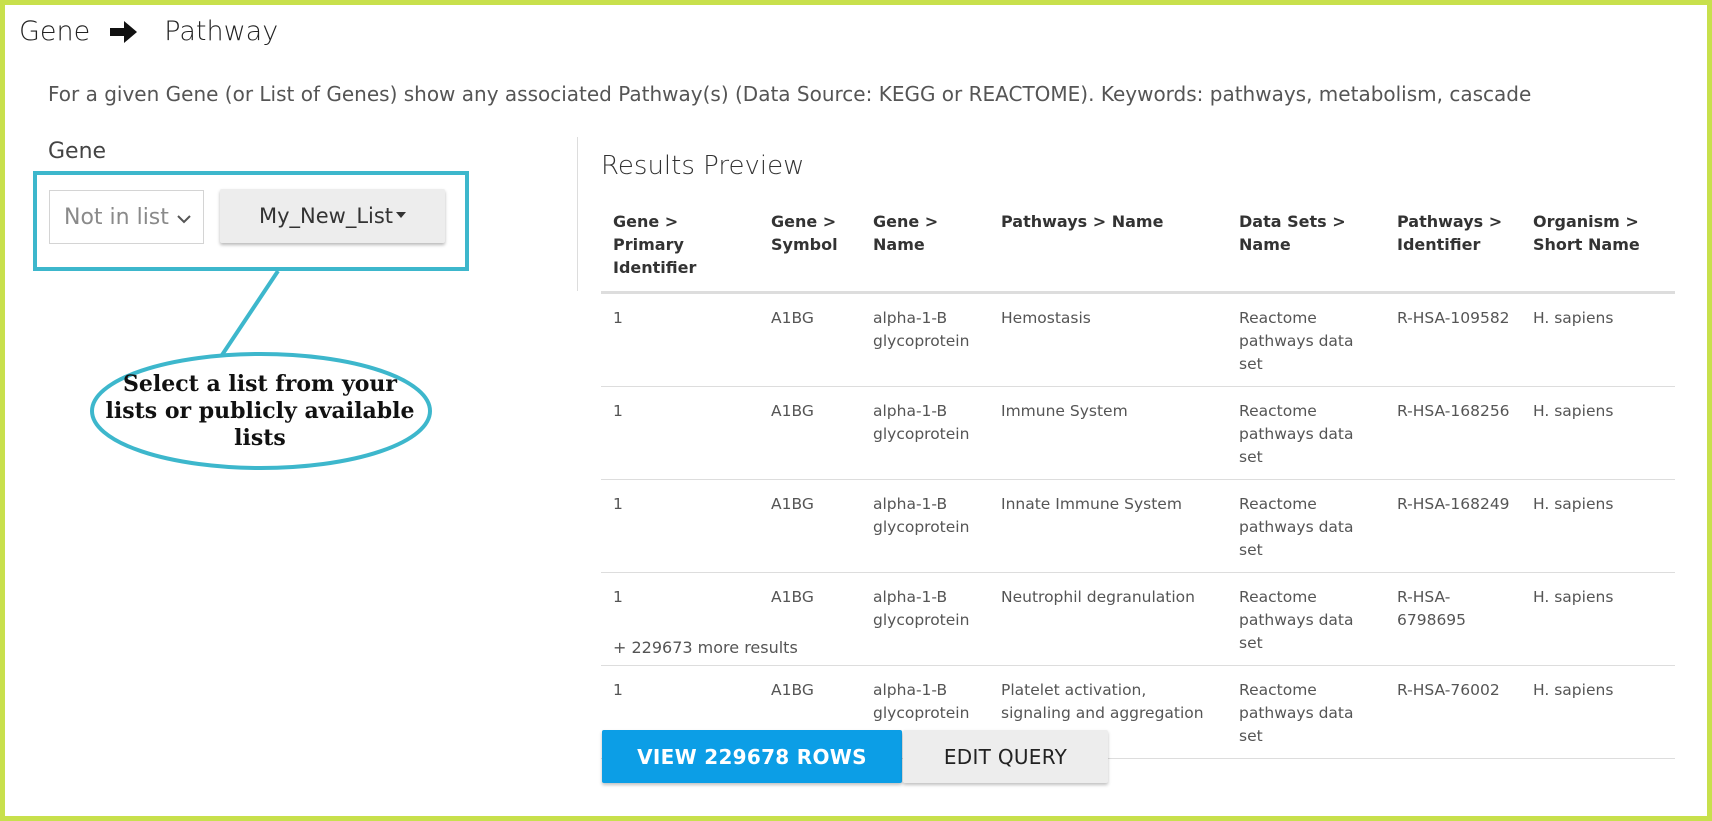 Image resolution: width=1712 pixels, height=821 pixels. Describe the element at coordinates (577, 214) in the screenshot. I see `panel-divider` at that location.